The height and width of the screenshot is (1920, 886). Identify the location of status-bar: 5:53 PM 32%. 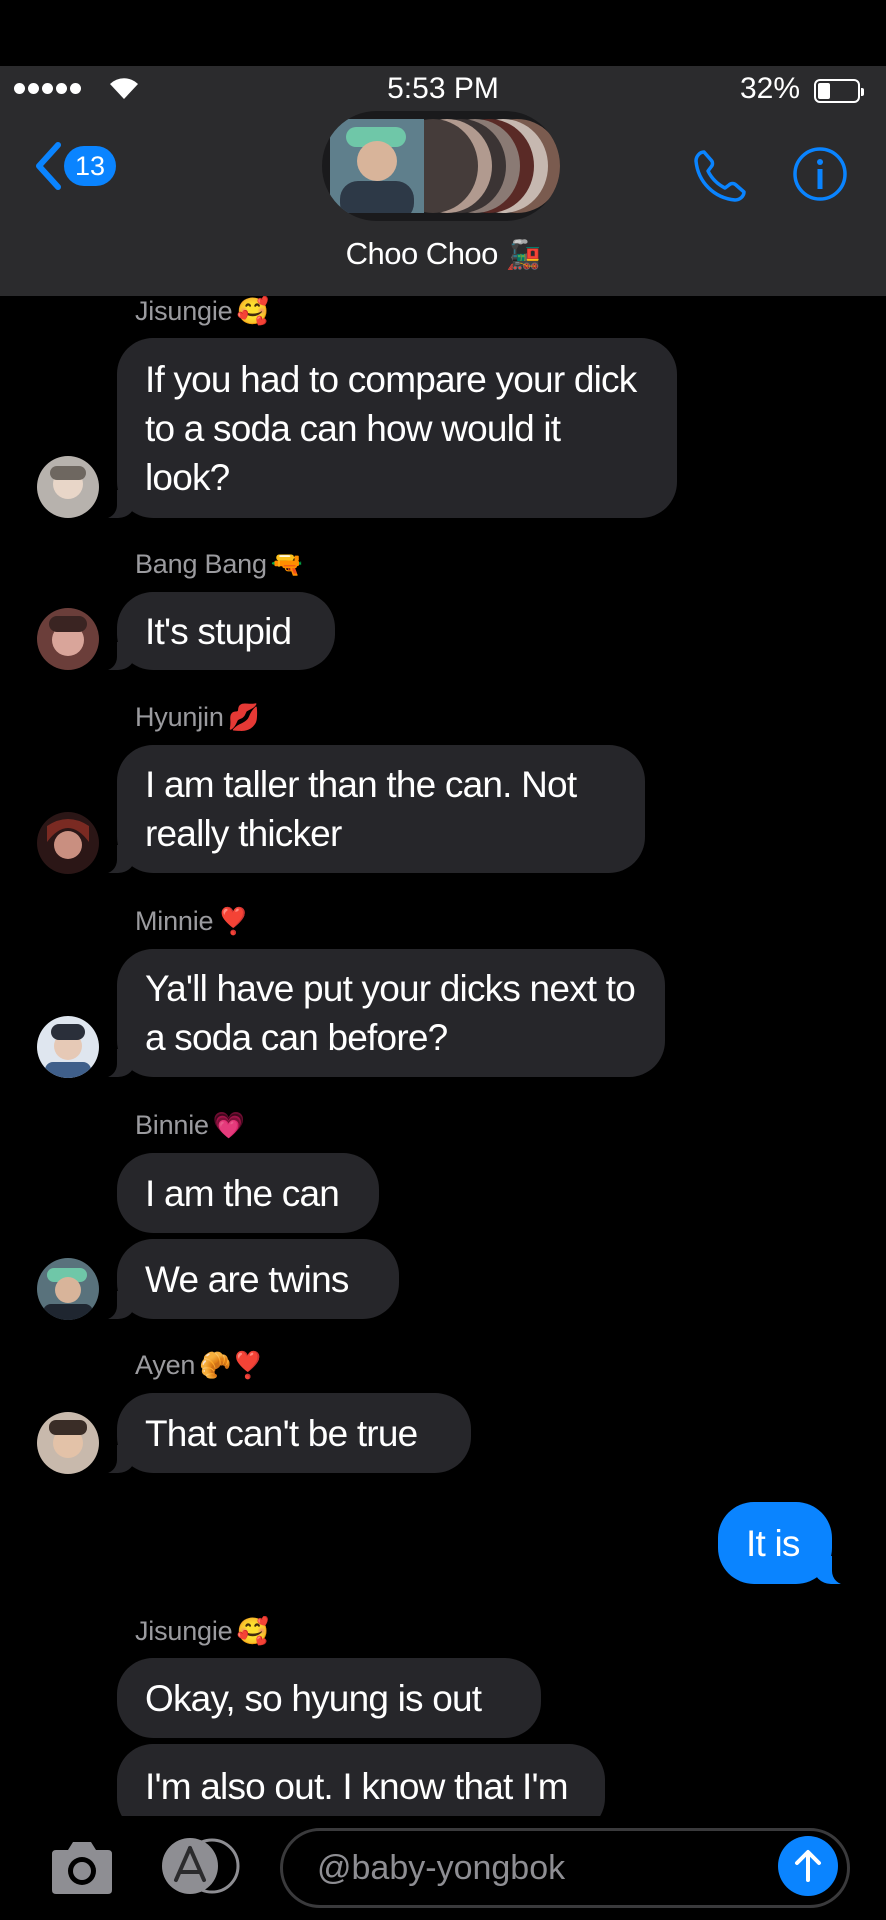
(443, 91).